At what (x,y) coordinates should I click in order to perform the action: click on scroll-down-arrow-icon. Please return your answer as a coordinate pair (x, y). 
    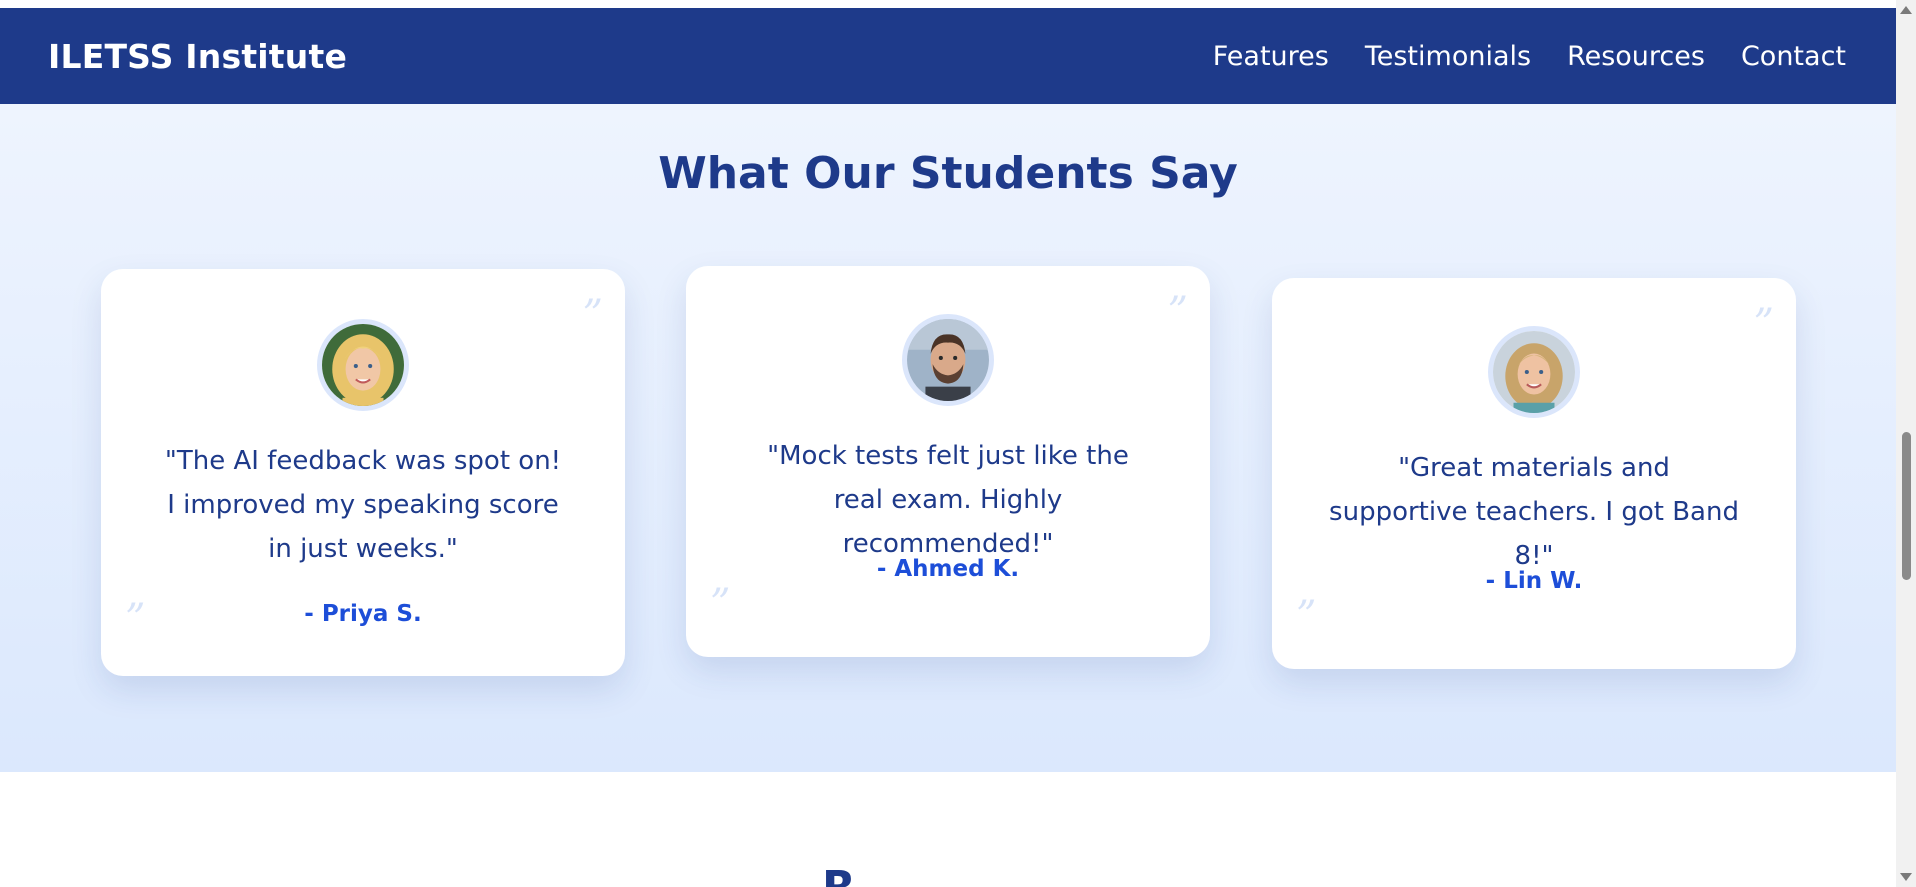
    Looking at the image, I should click on (1906, 877).